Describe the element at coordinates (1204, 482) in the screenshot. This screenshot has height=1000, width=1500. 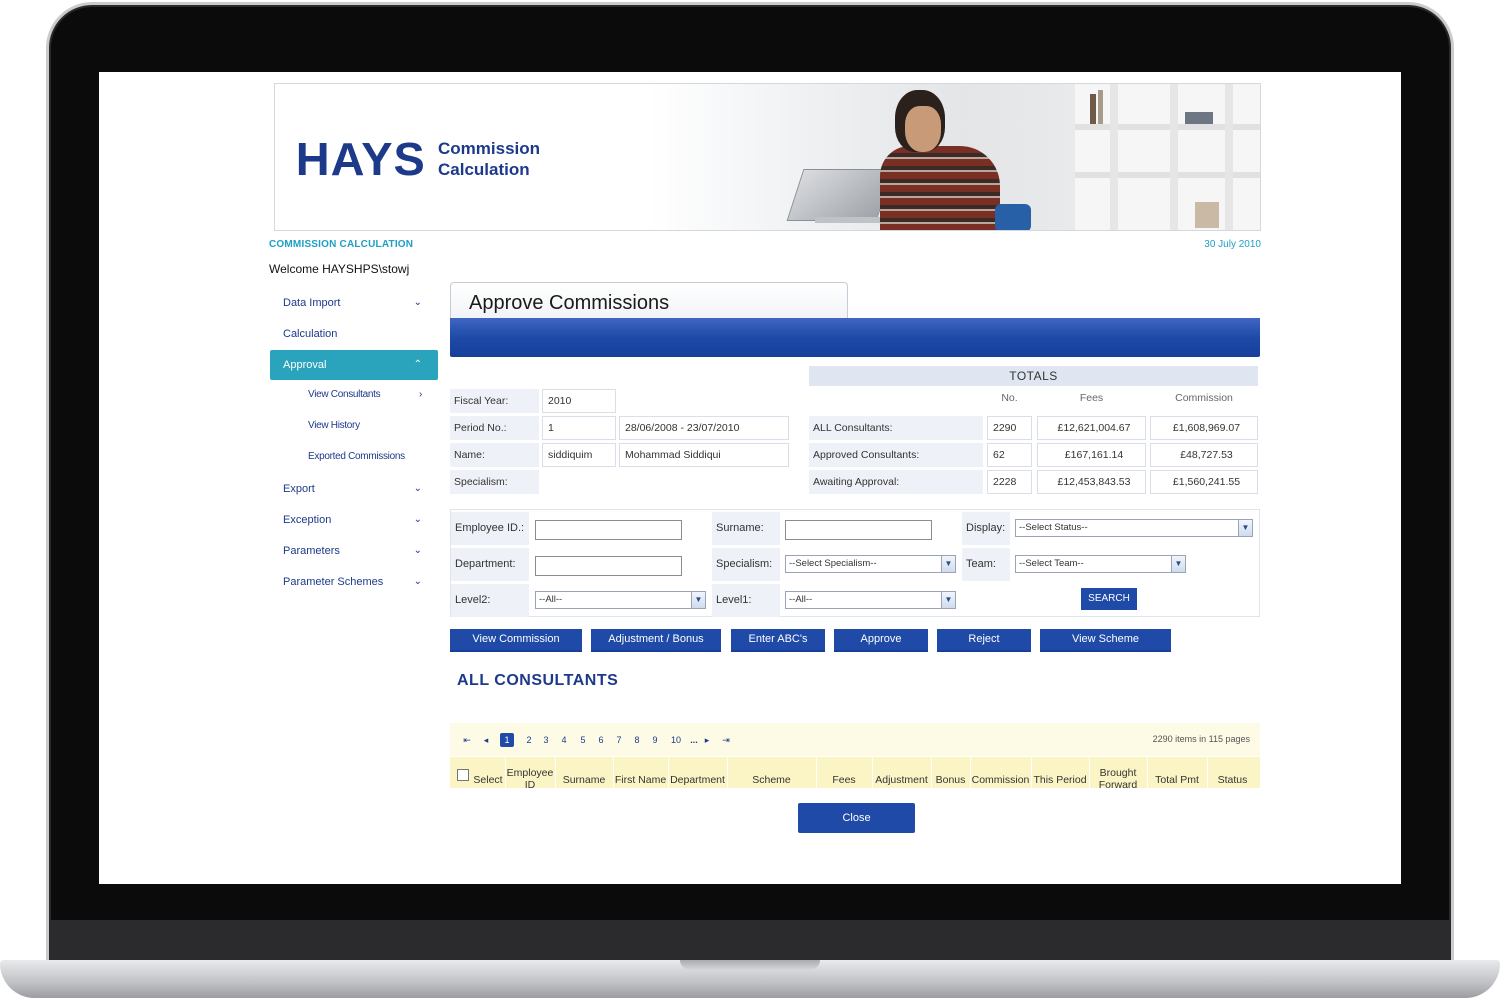
I see `totals-awaiting-commission: £1,560,241.55` at that location.